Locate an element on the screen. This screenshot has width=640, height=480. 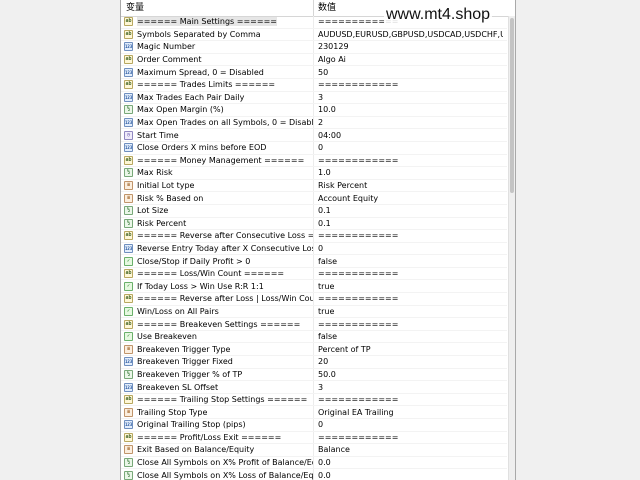
parameter-value: Original EA Trailing is located at coordinates (408, 412).